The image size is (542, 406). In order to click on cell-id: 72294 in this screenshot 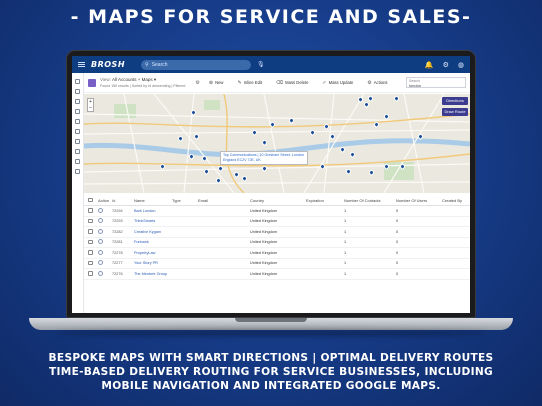, I will do `click(117, 210)`.